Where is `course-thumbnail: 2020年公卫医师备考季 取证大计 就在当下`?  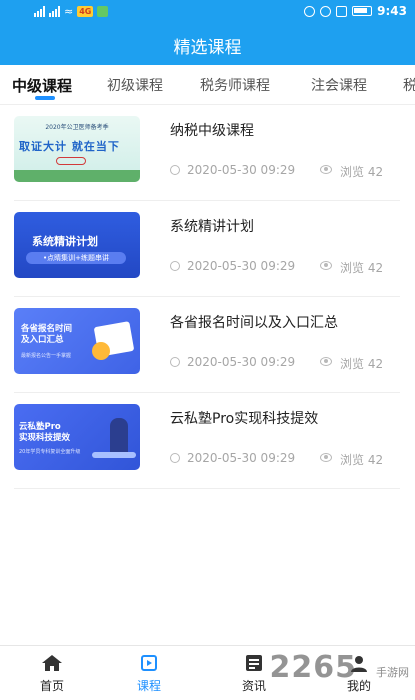
course-thumbnail: 2020年公卫医师备考季 取证大计 就在当下 is located at coordinates (77, 149).